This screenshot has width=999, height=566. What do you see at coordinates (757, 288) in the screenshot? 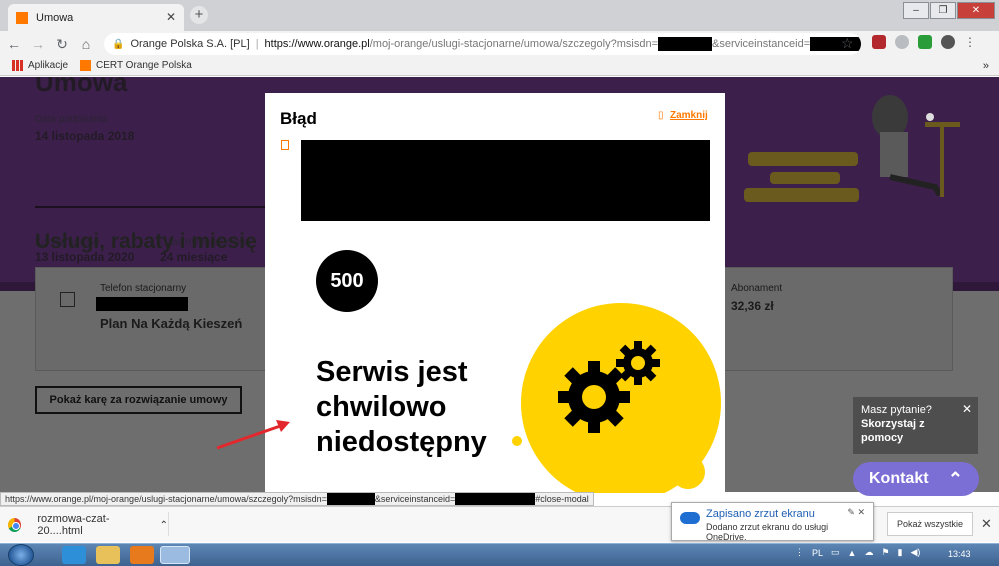
I see `subscription-label: Abonament` at bounding box center [757, 288].